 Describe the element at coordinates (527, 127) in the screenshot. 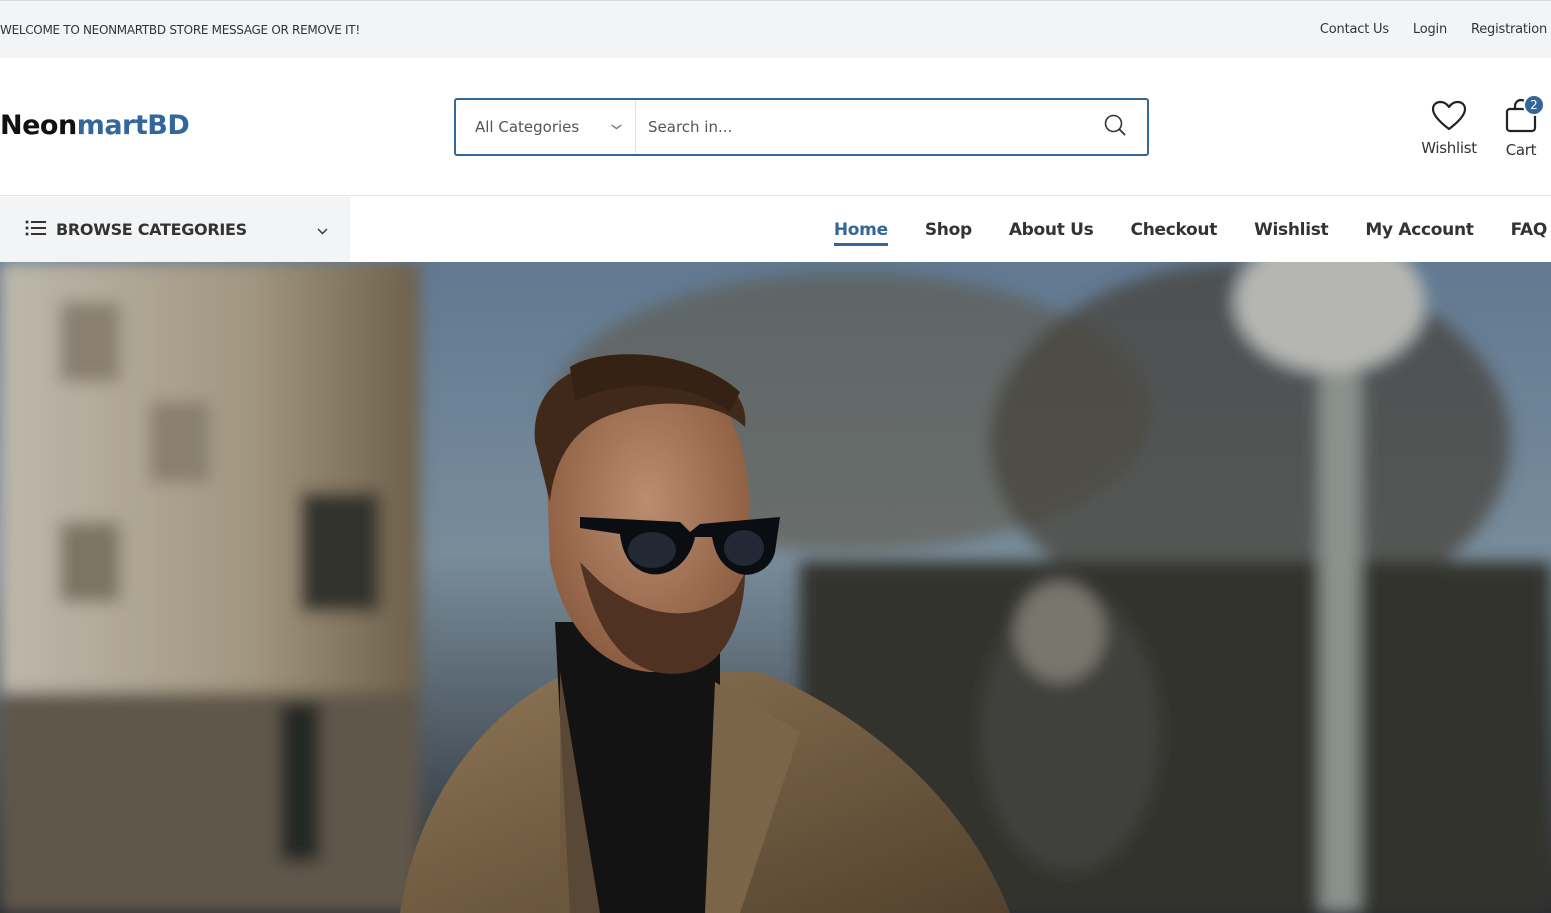

I see `category-select-value: All Categories` at that location.